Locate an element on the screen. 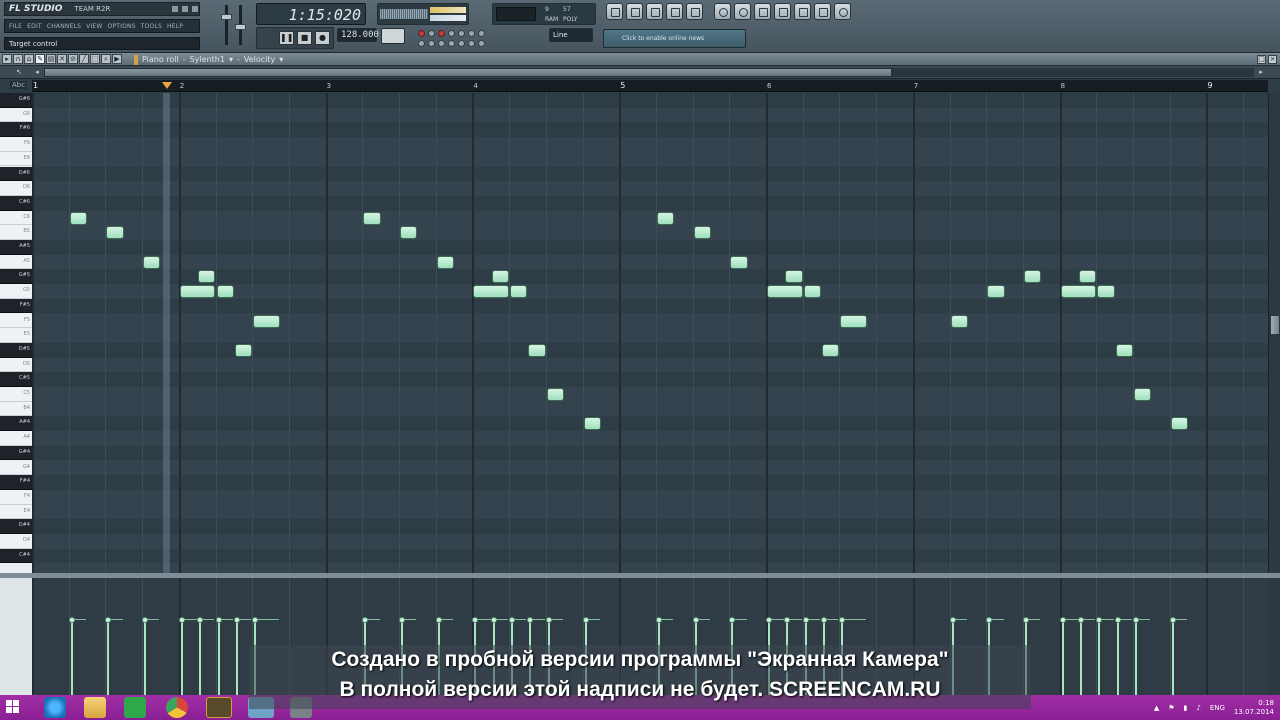 The image size is (1280, 720). piano-roll-title: Piano roll - Sylenth1 ▾ - Velocity ▾ is located at coordinates (208, 59).